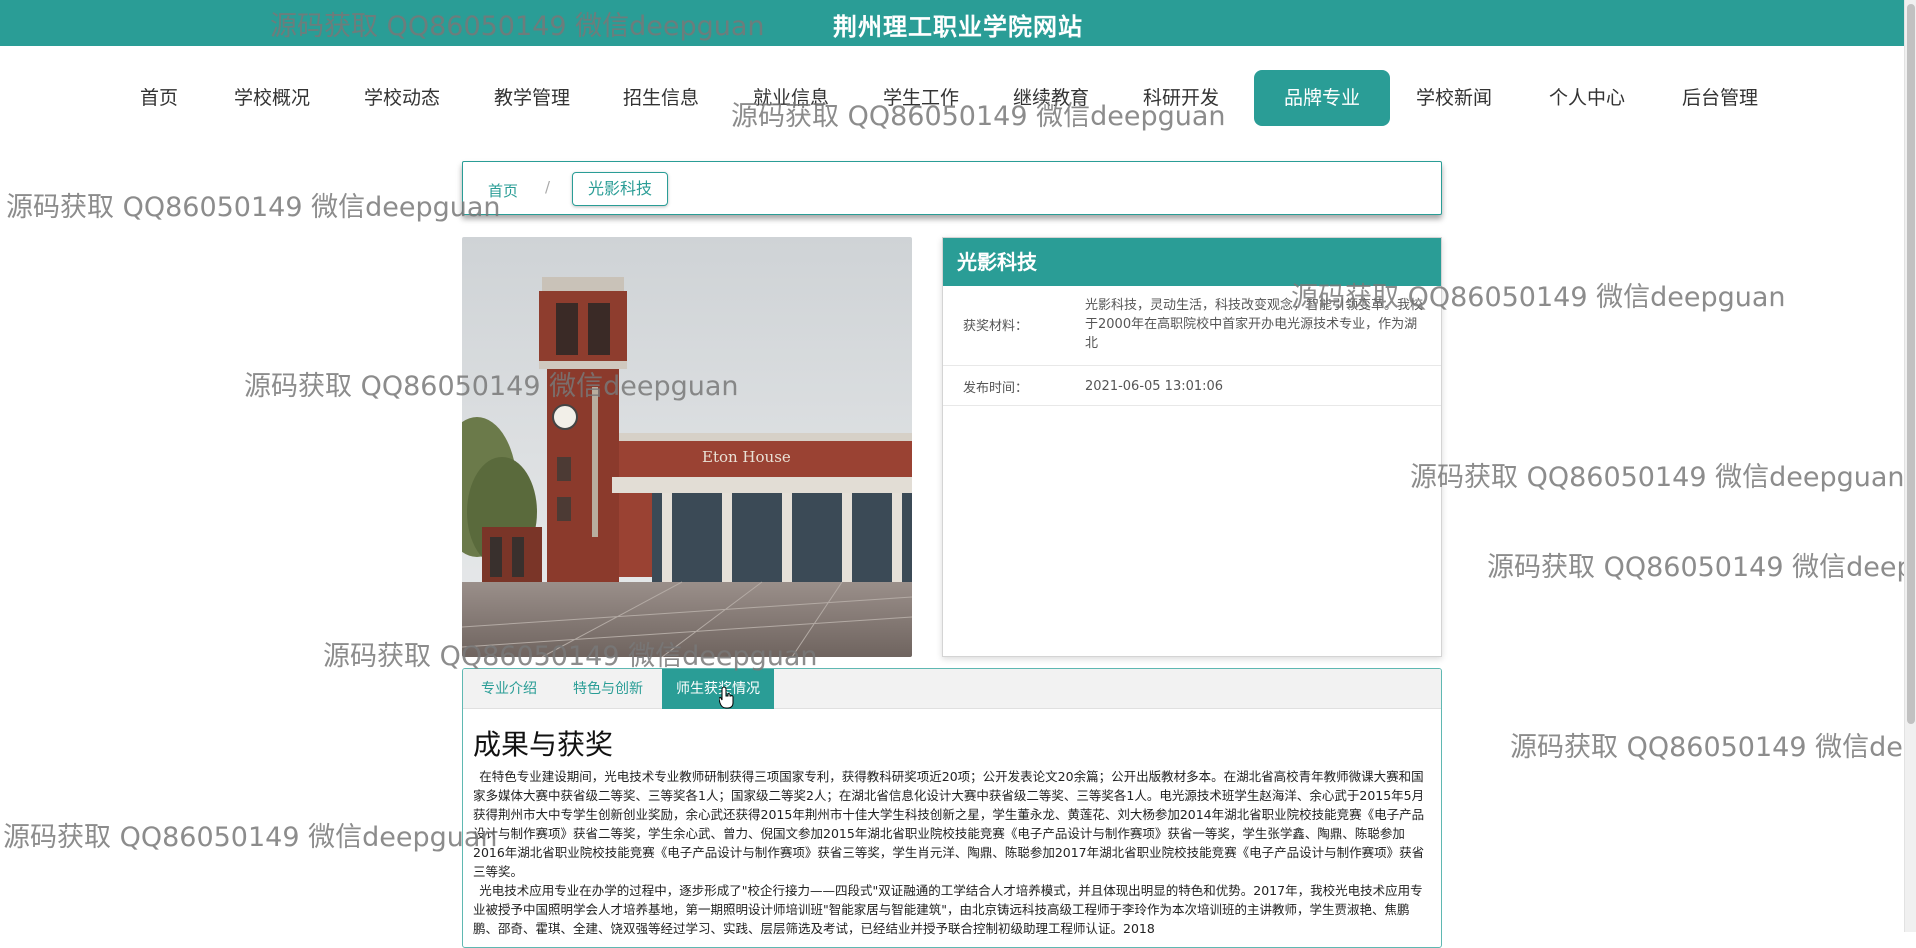 This screenshot has height=948, width=1916. What do you see at coordinates (509, 689) in the screenshot?
I see `tab-major-intro: 专业介绍` at bounding box center [509, 689].